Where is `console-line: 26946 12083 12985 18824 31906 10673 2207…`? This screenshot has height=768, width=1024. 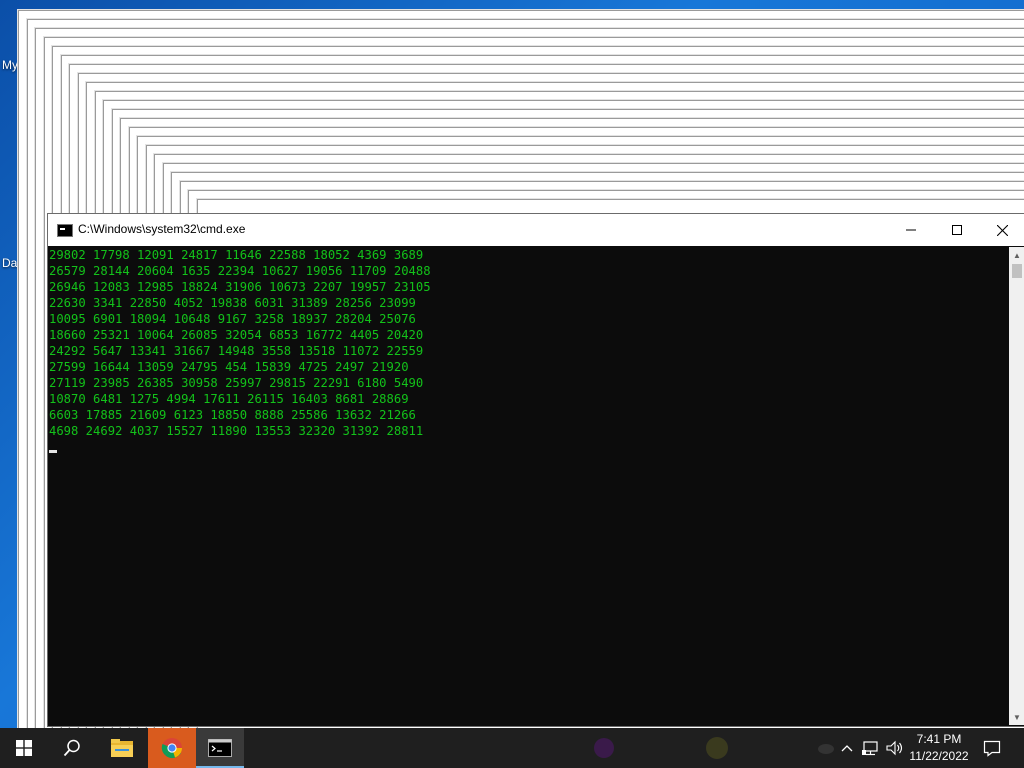
console-line: 26946 12083 12985 18824 31906 10673 2207… is located at coordinates (240, 287).